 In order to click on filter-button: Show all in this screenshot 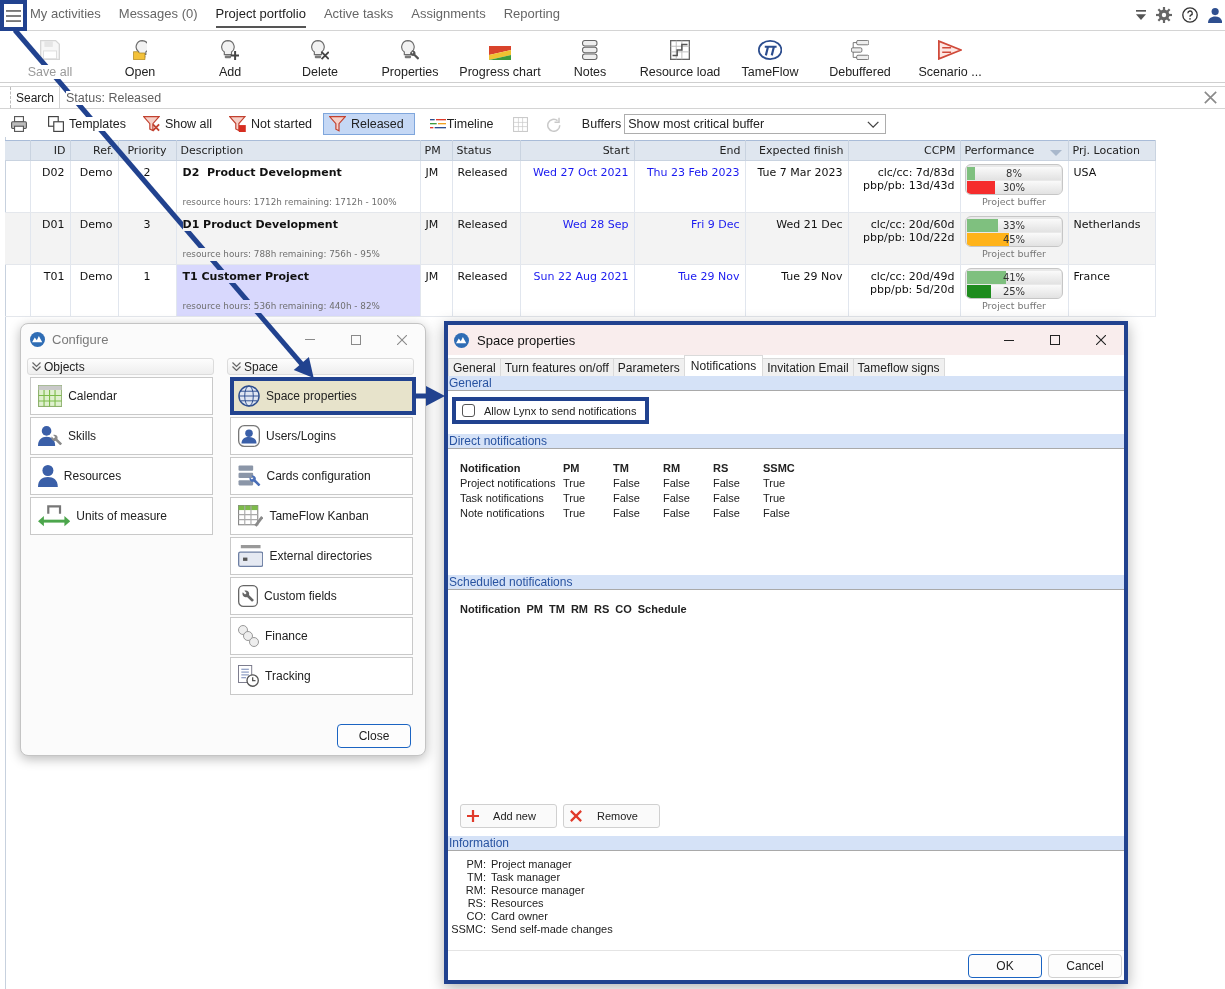, I will do `click(178, 124)`.